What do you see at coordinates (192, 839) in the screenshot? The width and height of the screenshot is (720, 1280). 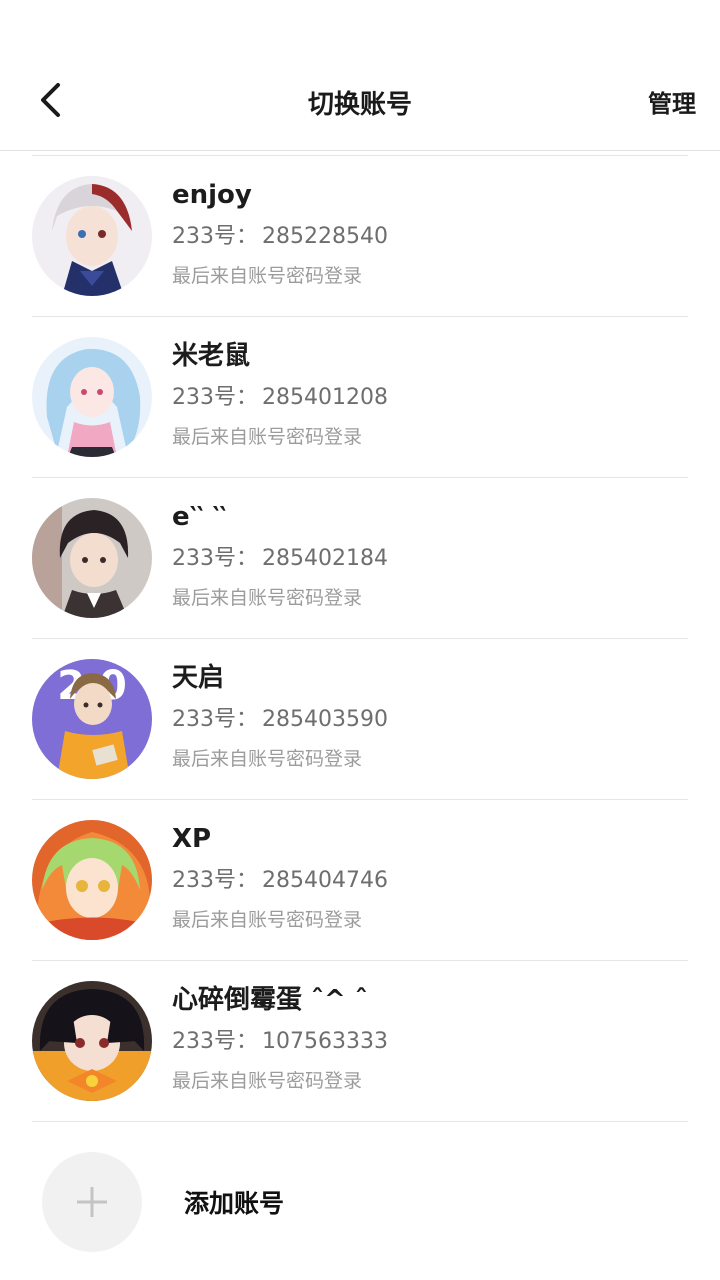 I see `account-name: XP` at bounding box center [192, 839].